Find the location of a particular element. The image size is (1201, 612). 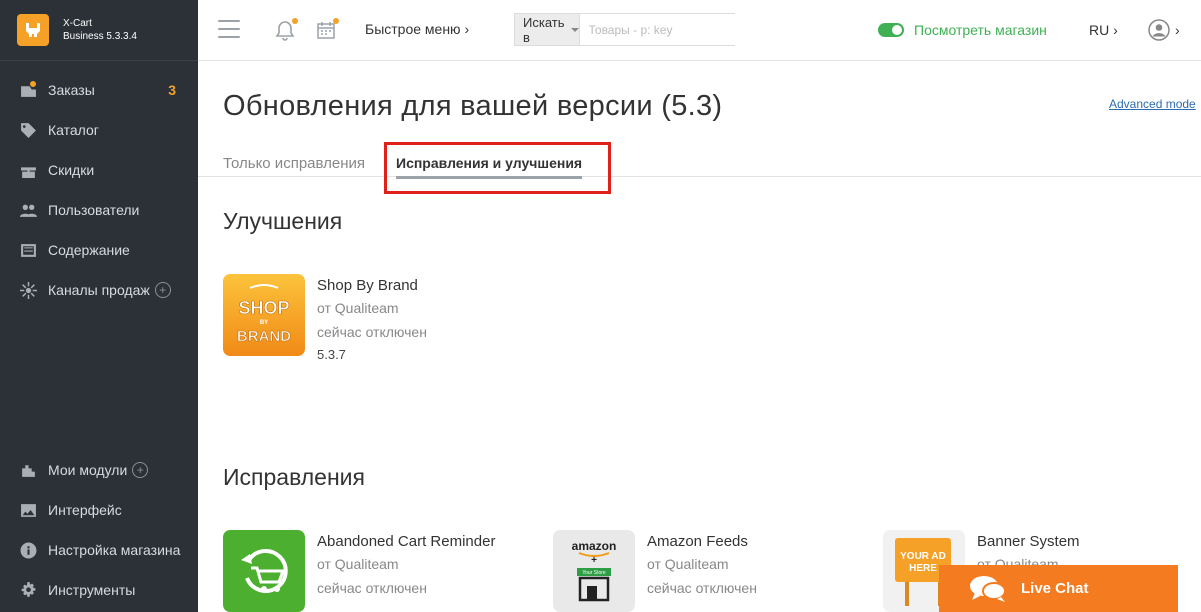

menu-toggle-icon is located at coordinates (229, 29).